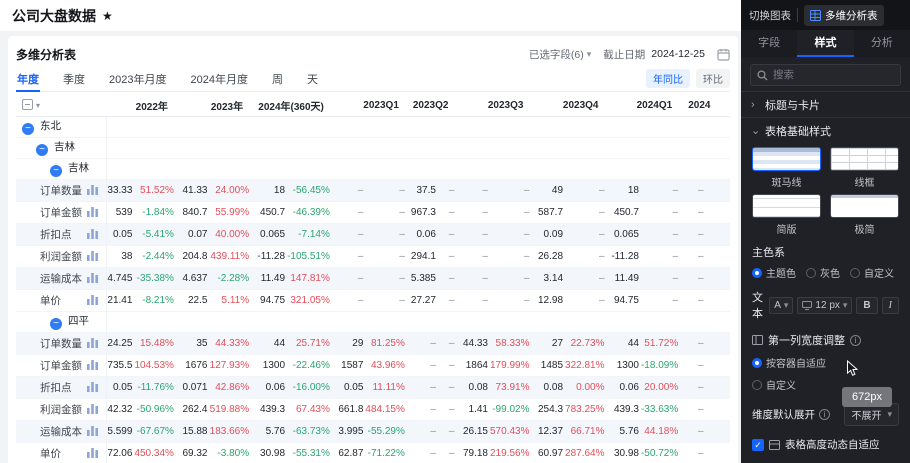 The image size is (910, 463). What do you see at coordinates (229, 431) in the screenshot?
I see `pct-cell: 183.66%` at bounding box center [229, 431].